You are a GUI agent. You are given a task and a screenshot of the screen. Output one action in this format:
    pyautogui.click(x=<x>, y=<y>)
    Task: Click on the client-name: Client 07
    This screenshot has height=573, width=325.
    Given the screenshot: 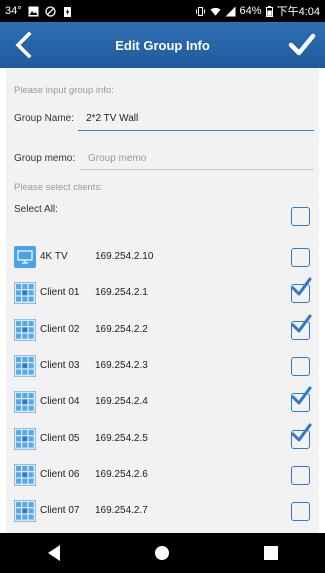 What is the action you would take?
    pyautogui.click(x=60, y=511)
    